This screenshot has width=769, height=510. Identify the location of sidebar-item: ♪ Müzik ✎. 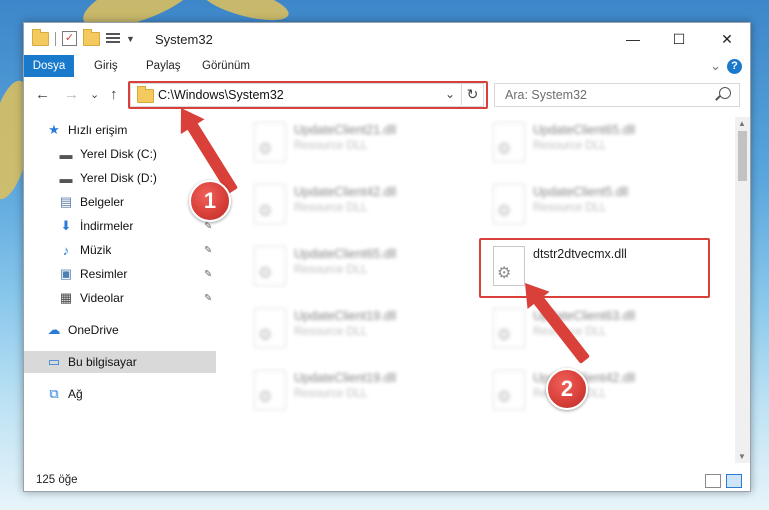
(120, 250).